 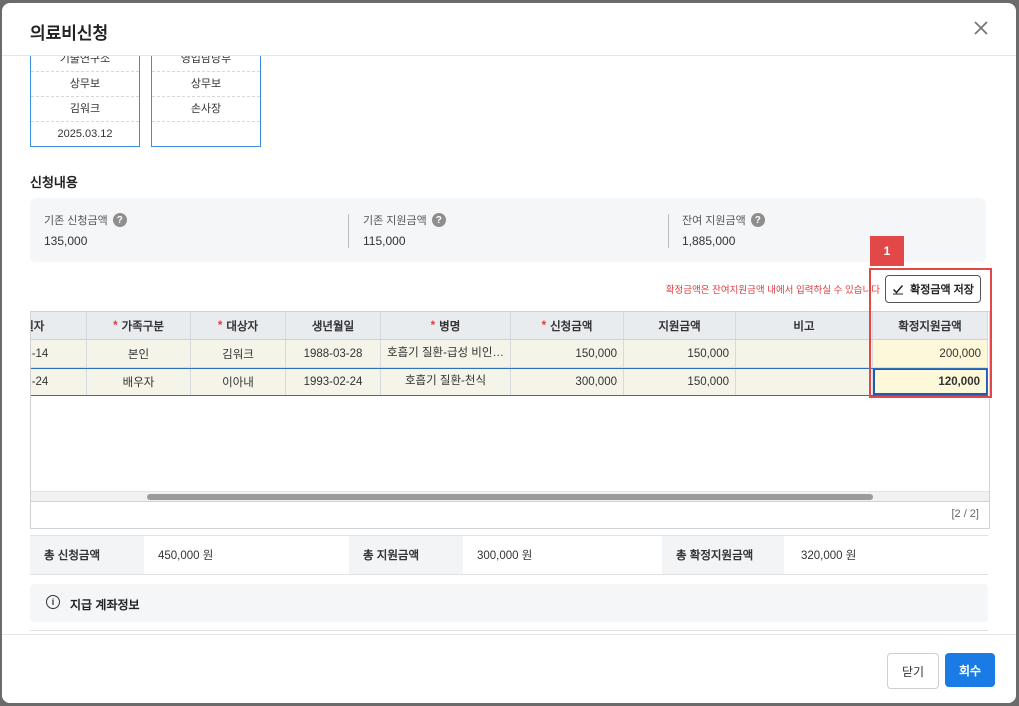 I want to click on table-cell: 5-03-14, so click(x=59, y=353).